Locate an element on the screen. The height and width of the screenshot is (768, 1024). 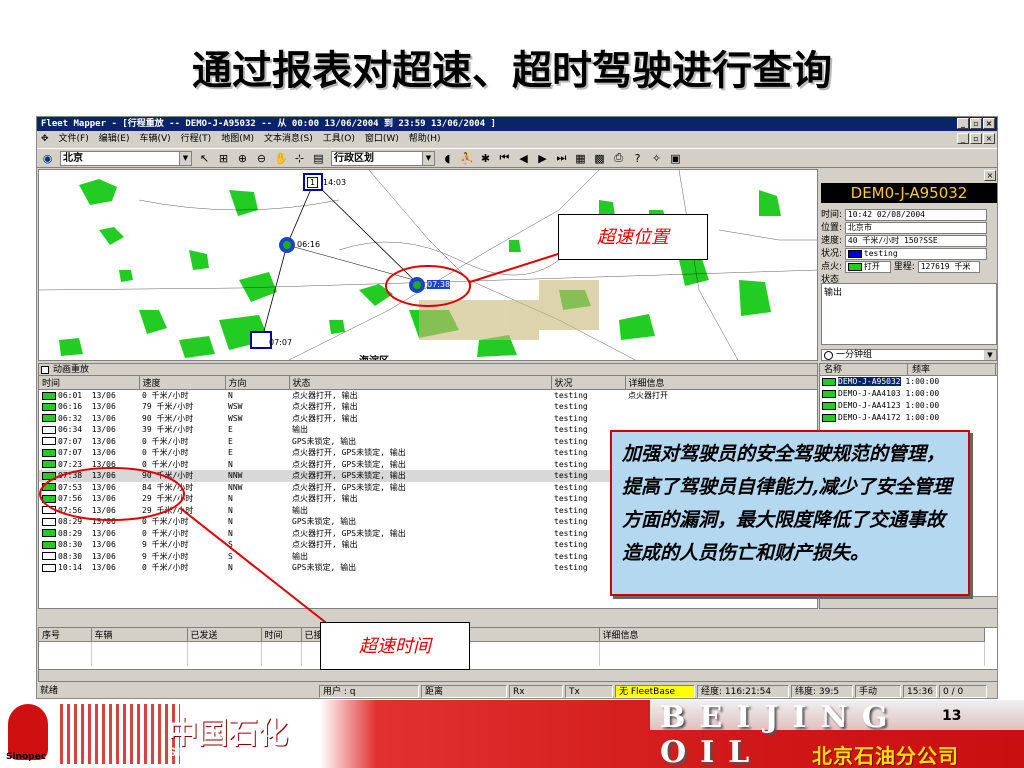
menu-file: 文件(F) is located at coordinates (74, 139).